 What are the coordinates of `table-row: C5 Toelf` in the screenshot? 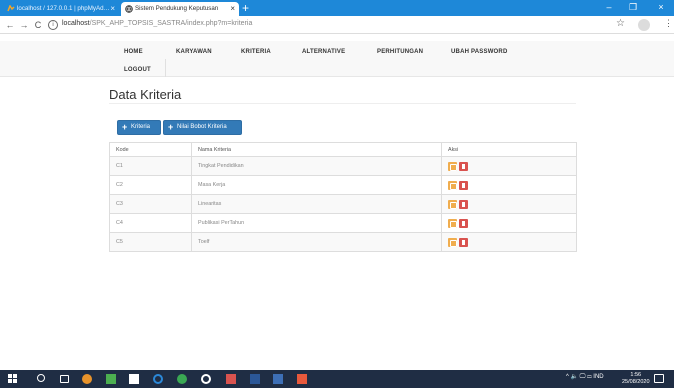 It's located at (343, 242).